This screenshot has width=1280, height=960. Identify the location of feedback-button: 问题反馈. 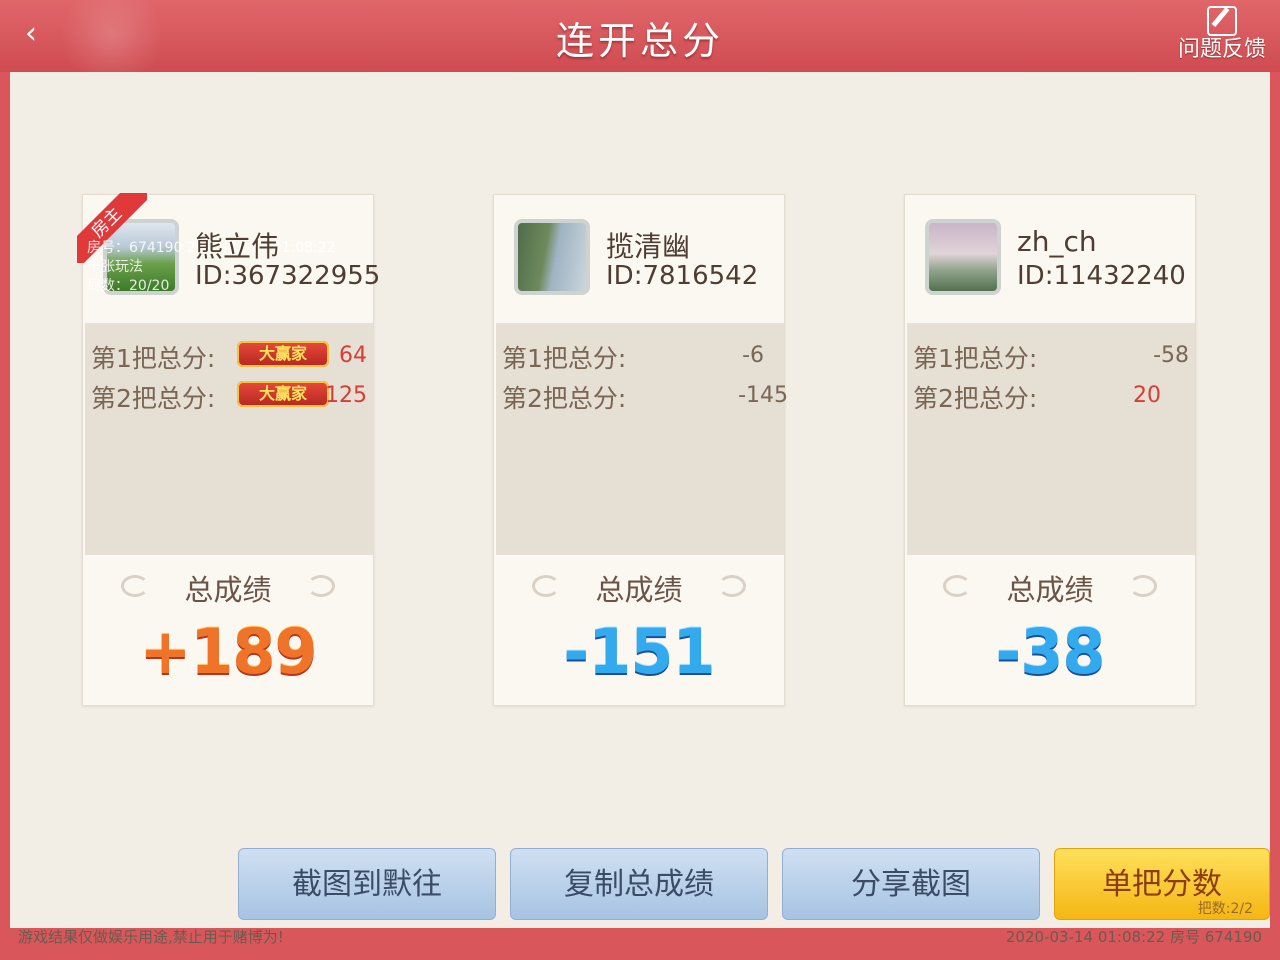
(1222, 37).